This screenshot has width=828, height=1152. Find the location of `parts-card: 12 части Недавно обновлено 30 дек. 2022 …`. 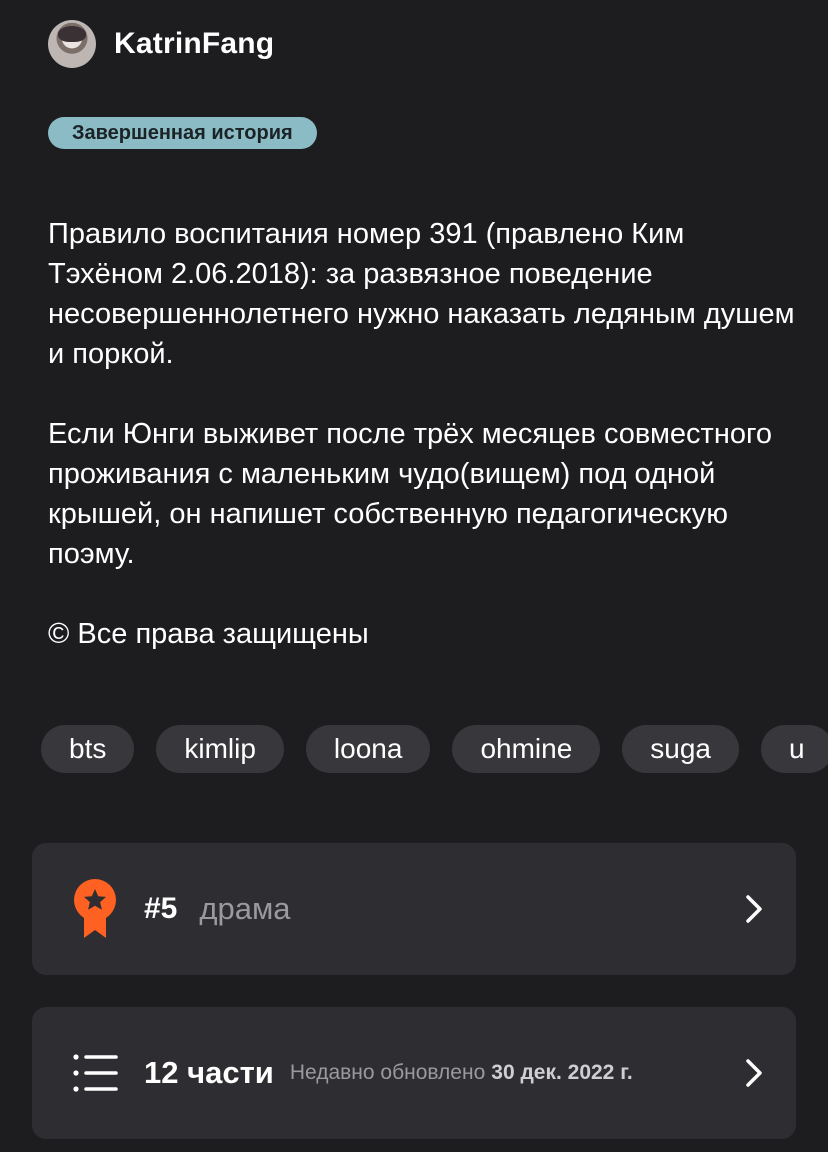

parts-card: 12 части Недавно обновлено 30 дек. 2022 … is located at coordinates (414, 1073).